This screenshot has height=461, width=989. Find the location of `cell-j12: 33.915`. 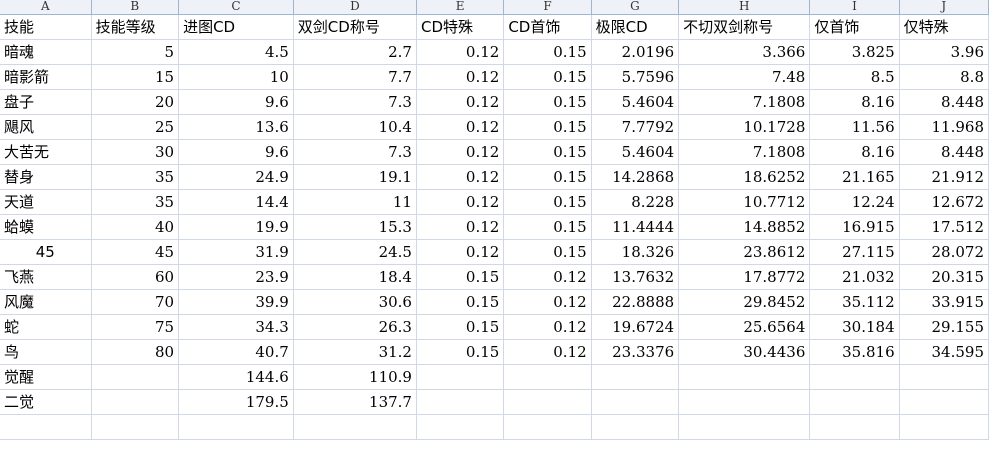

cell-j12: 33.915 is located at coordinates (944, 302).